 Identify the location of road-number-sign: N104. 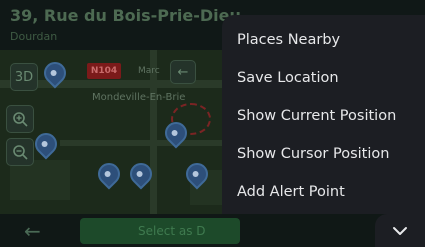
(104, 71).